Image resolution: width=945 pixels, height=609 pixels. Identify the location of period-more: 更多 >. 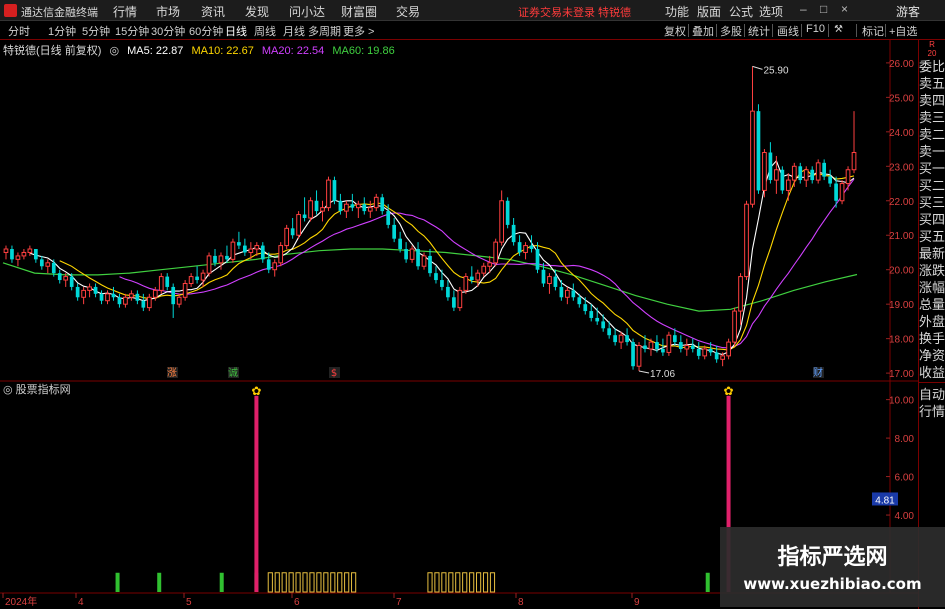
(358, 31).